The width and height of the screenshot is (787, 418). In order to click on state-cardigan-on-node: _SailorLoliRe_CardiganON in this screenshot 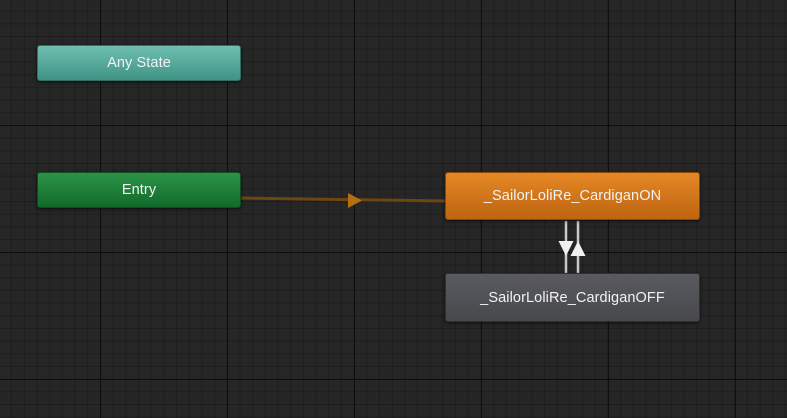, I will do `click(572, 196)`.